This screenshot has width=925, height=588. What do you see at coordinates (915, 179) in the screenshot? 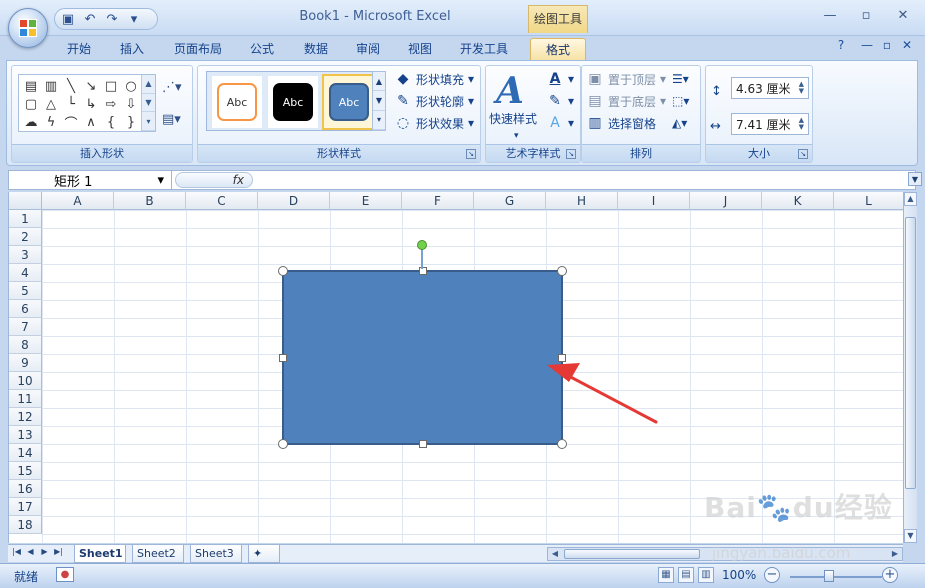
I see `expand-formula-icon: ▼` at bounding box center [915, 179].